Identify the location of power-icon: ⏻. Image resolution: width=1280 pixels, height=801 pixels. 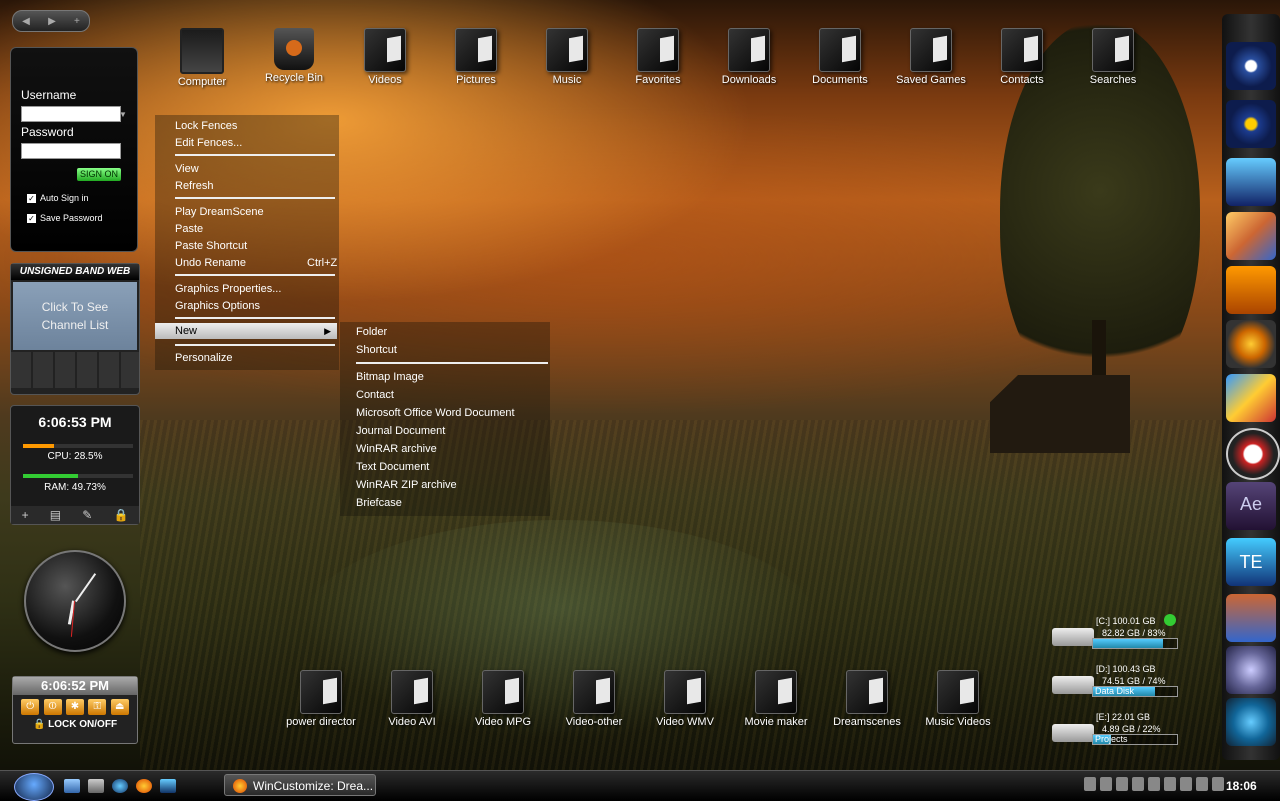
(30, 707).